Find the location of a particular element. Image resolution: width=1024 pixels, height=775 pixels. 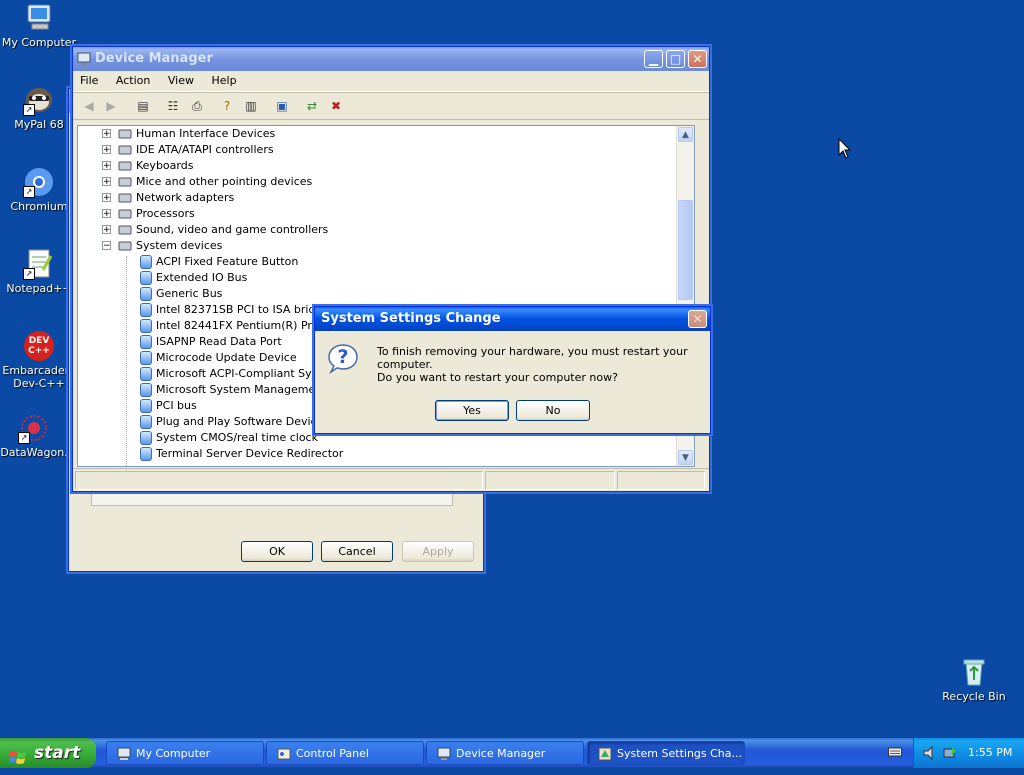

shortcut-arrow-icon: ↗ is located at coordinates (29, 110).